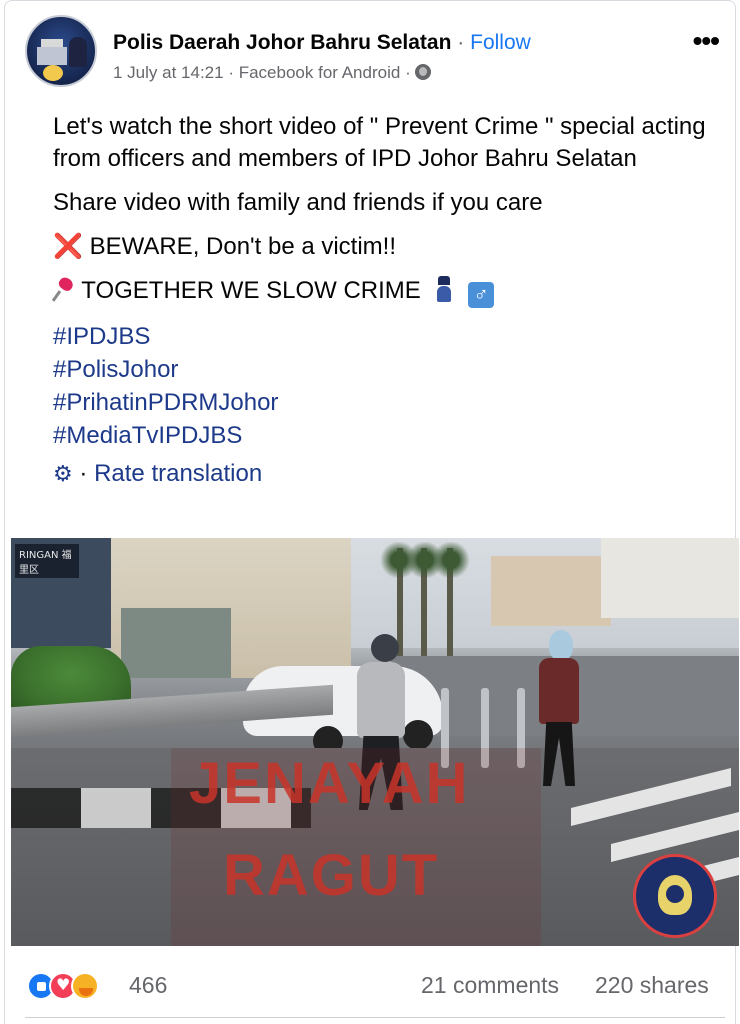  What do you see at coordinates (444, 289) in the screenshot?
I see `police-officer-icon` at bounding box center [444, 289].